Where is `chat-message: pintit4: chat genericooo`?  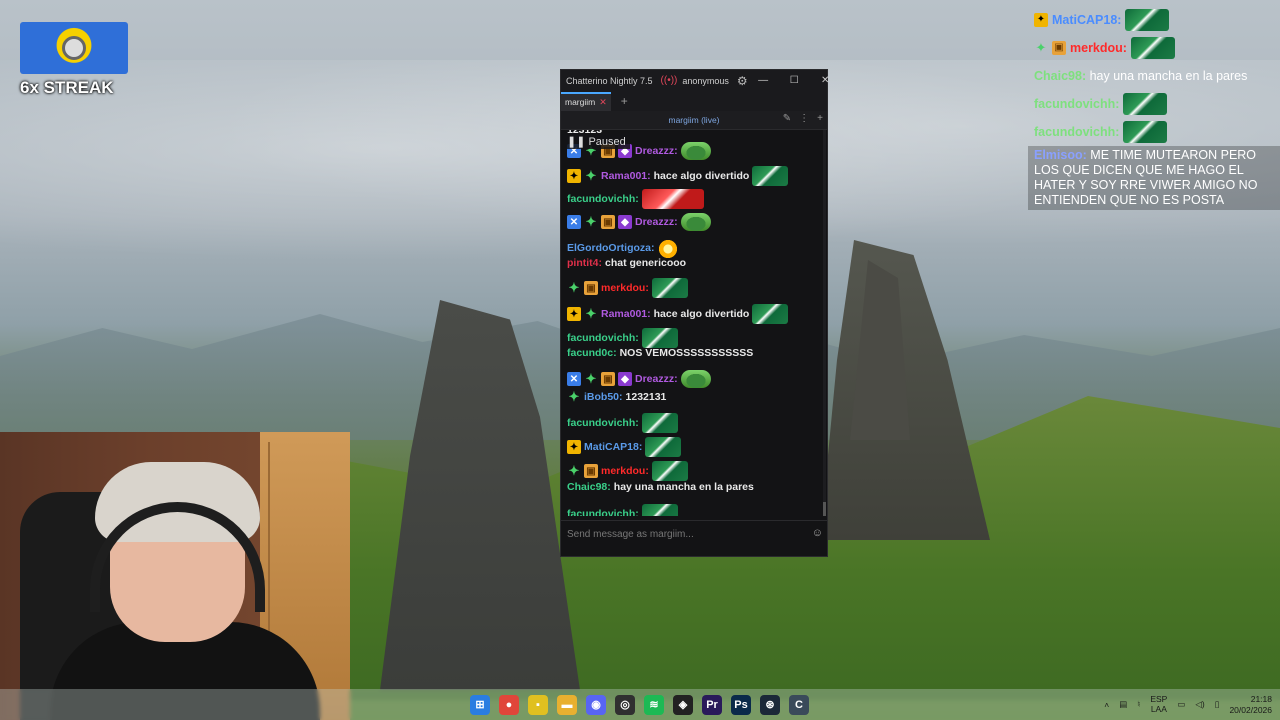 chat-message: pintit4: chat genericooo is located at coordinates (694, 263).